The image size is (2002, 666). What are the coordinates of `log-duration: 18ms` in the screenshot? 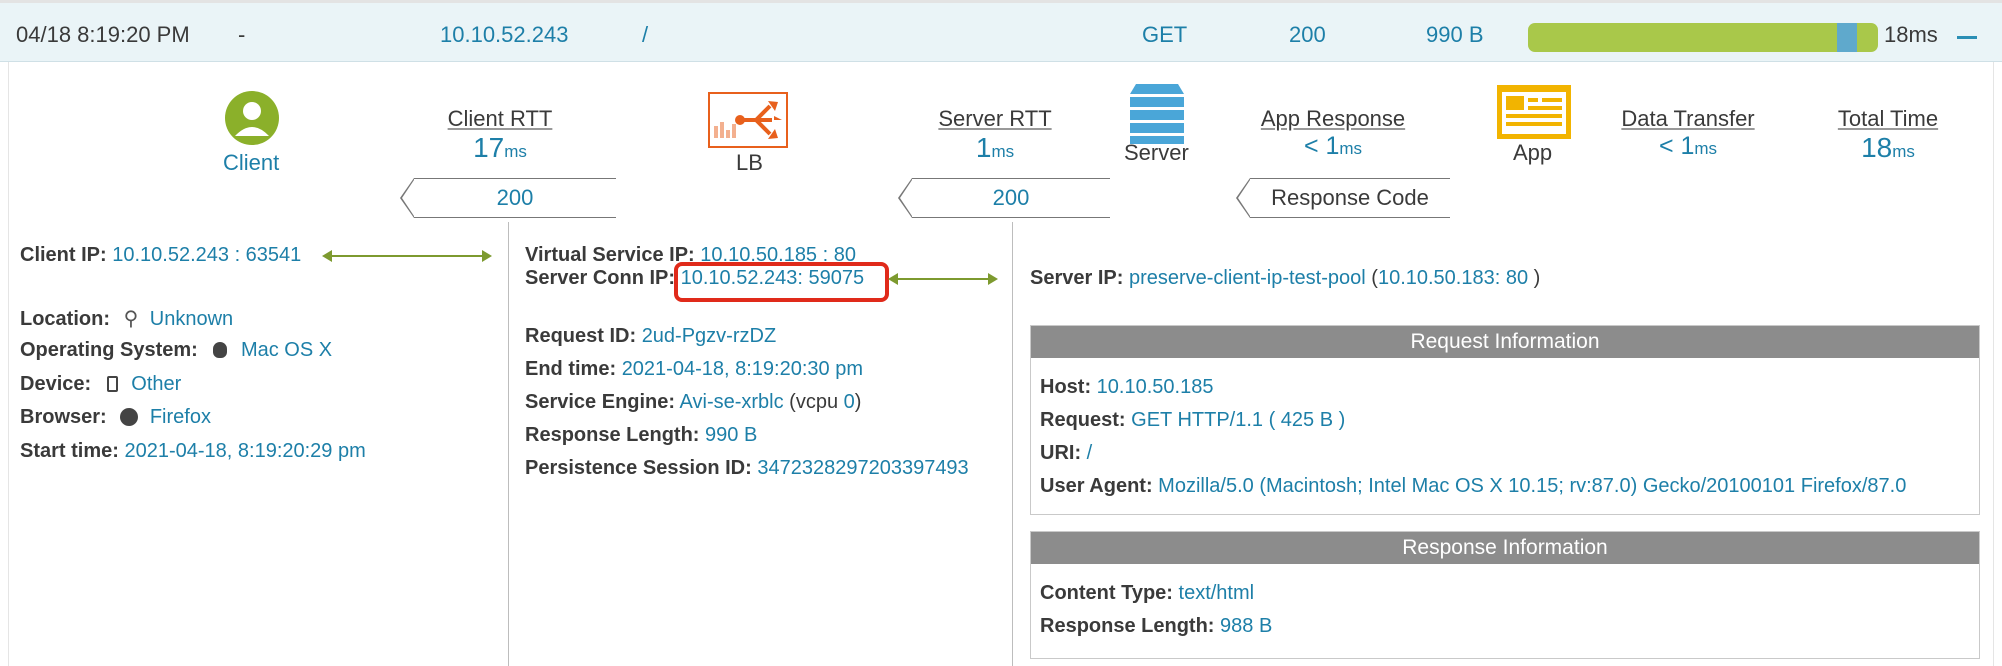 It's located at (1911, 34).